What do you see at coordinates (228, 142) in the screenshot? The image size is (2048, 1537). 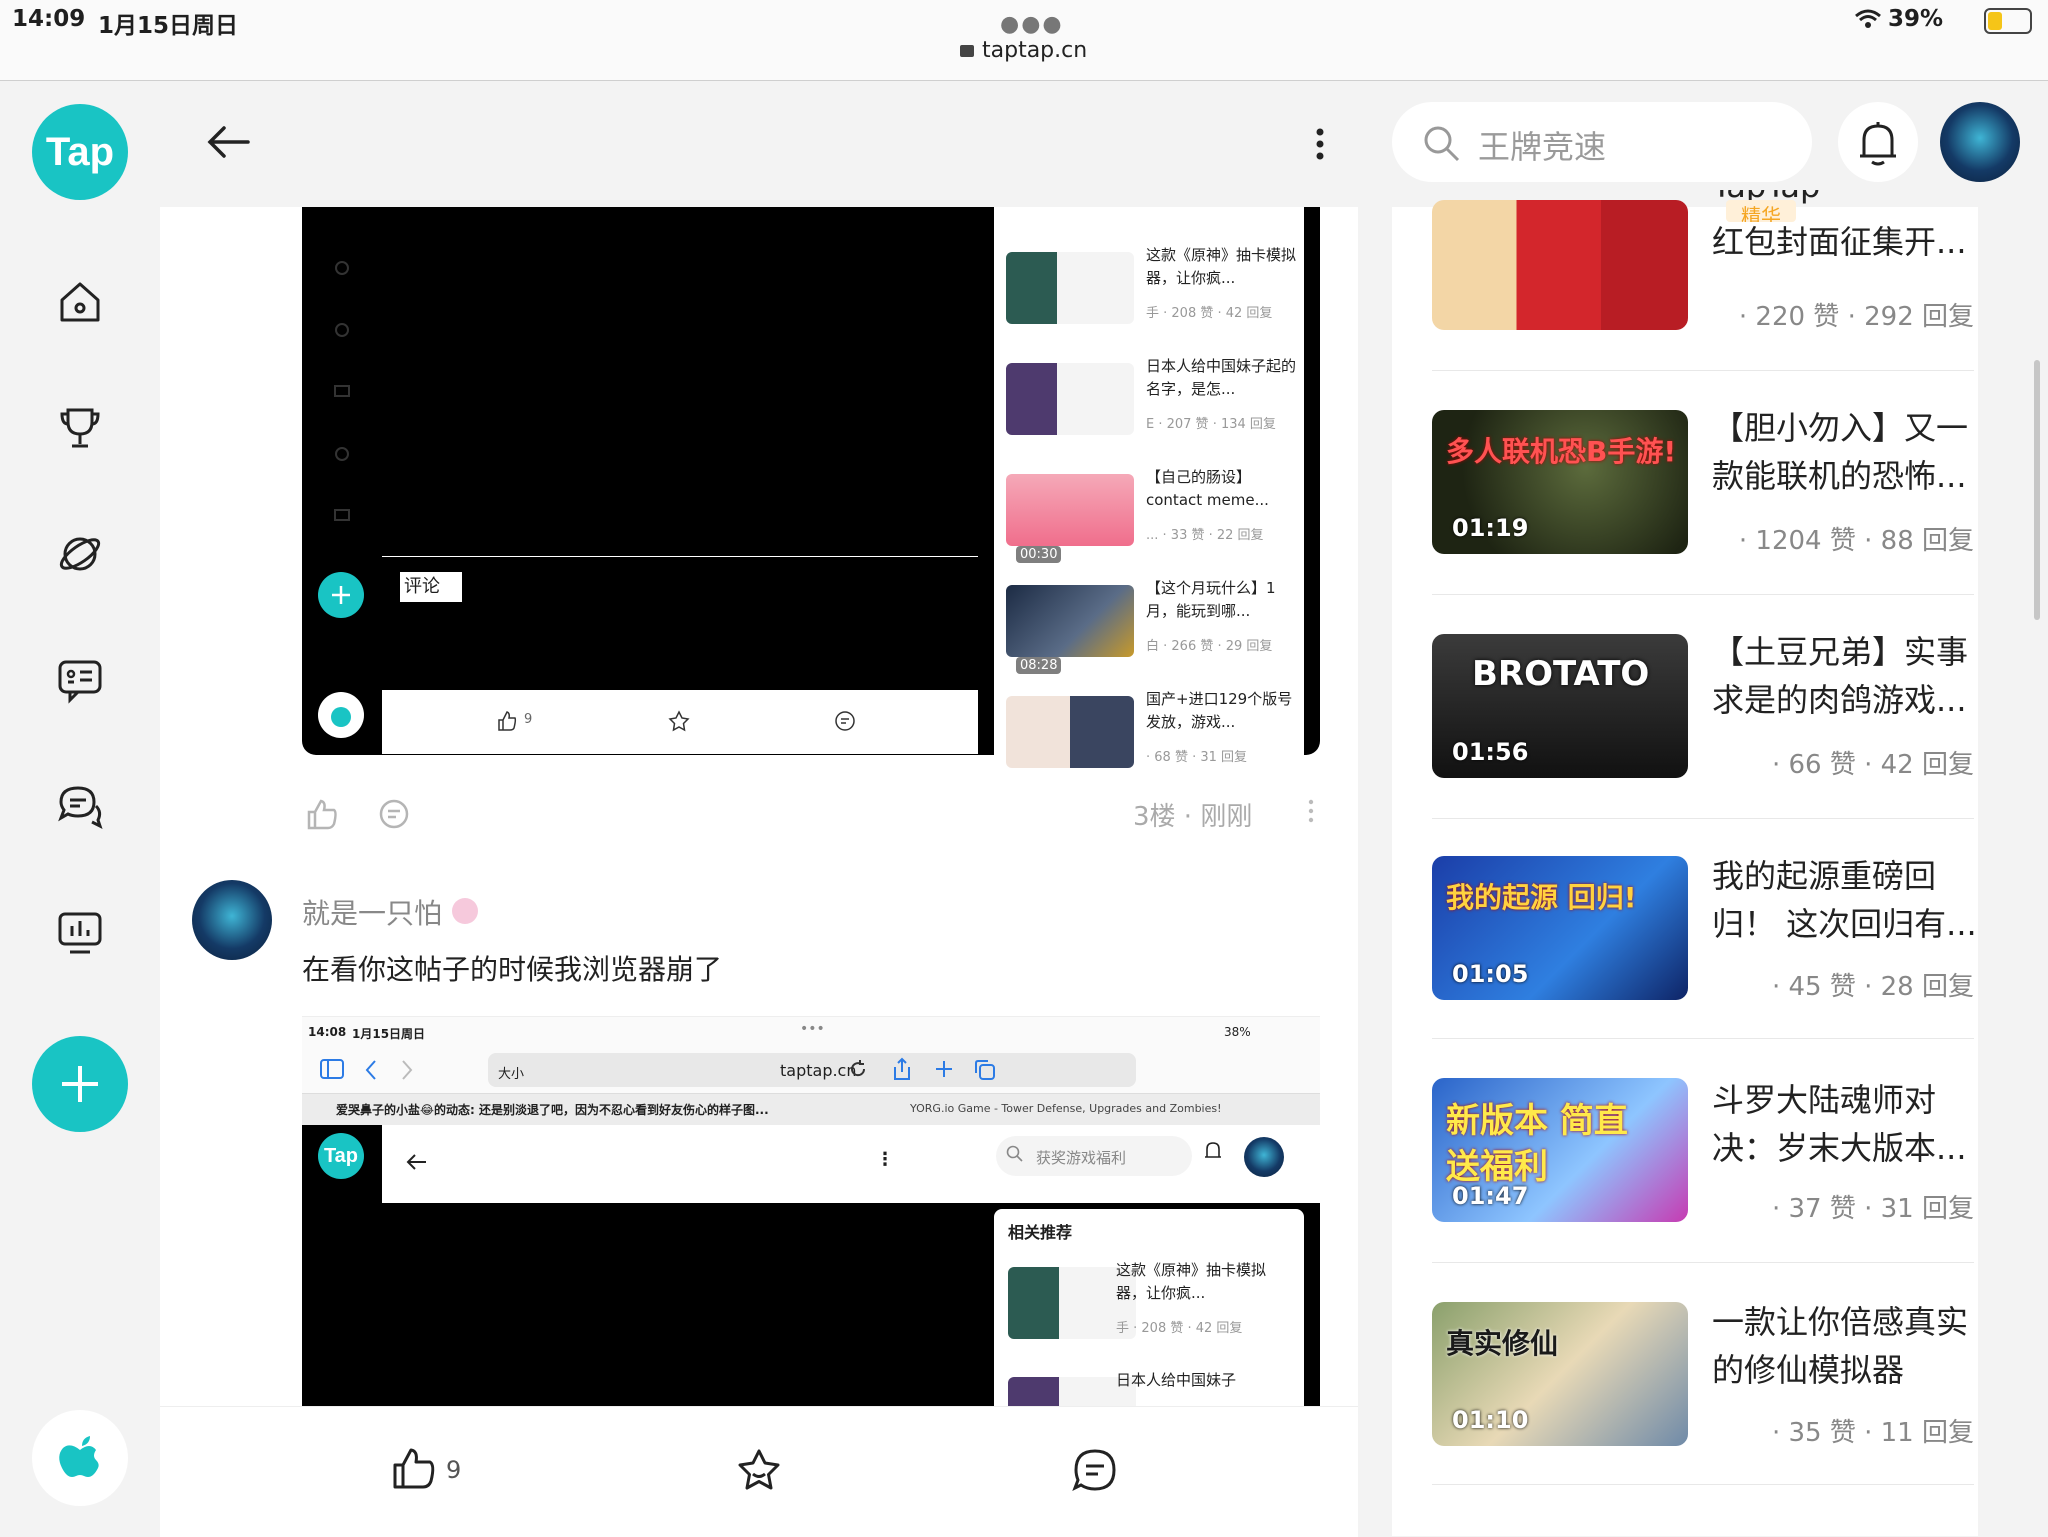 I see `back-arrow-icon` at bounding box center [228, 142].